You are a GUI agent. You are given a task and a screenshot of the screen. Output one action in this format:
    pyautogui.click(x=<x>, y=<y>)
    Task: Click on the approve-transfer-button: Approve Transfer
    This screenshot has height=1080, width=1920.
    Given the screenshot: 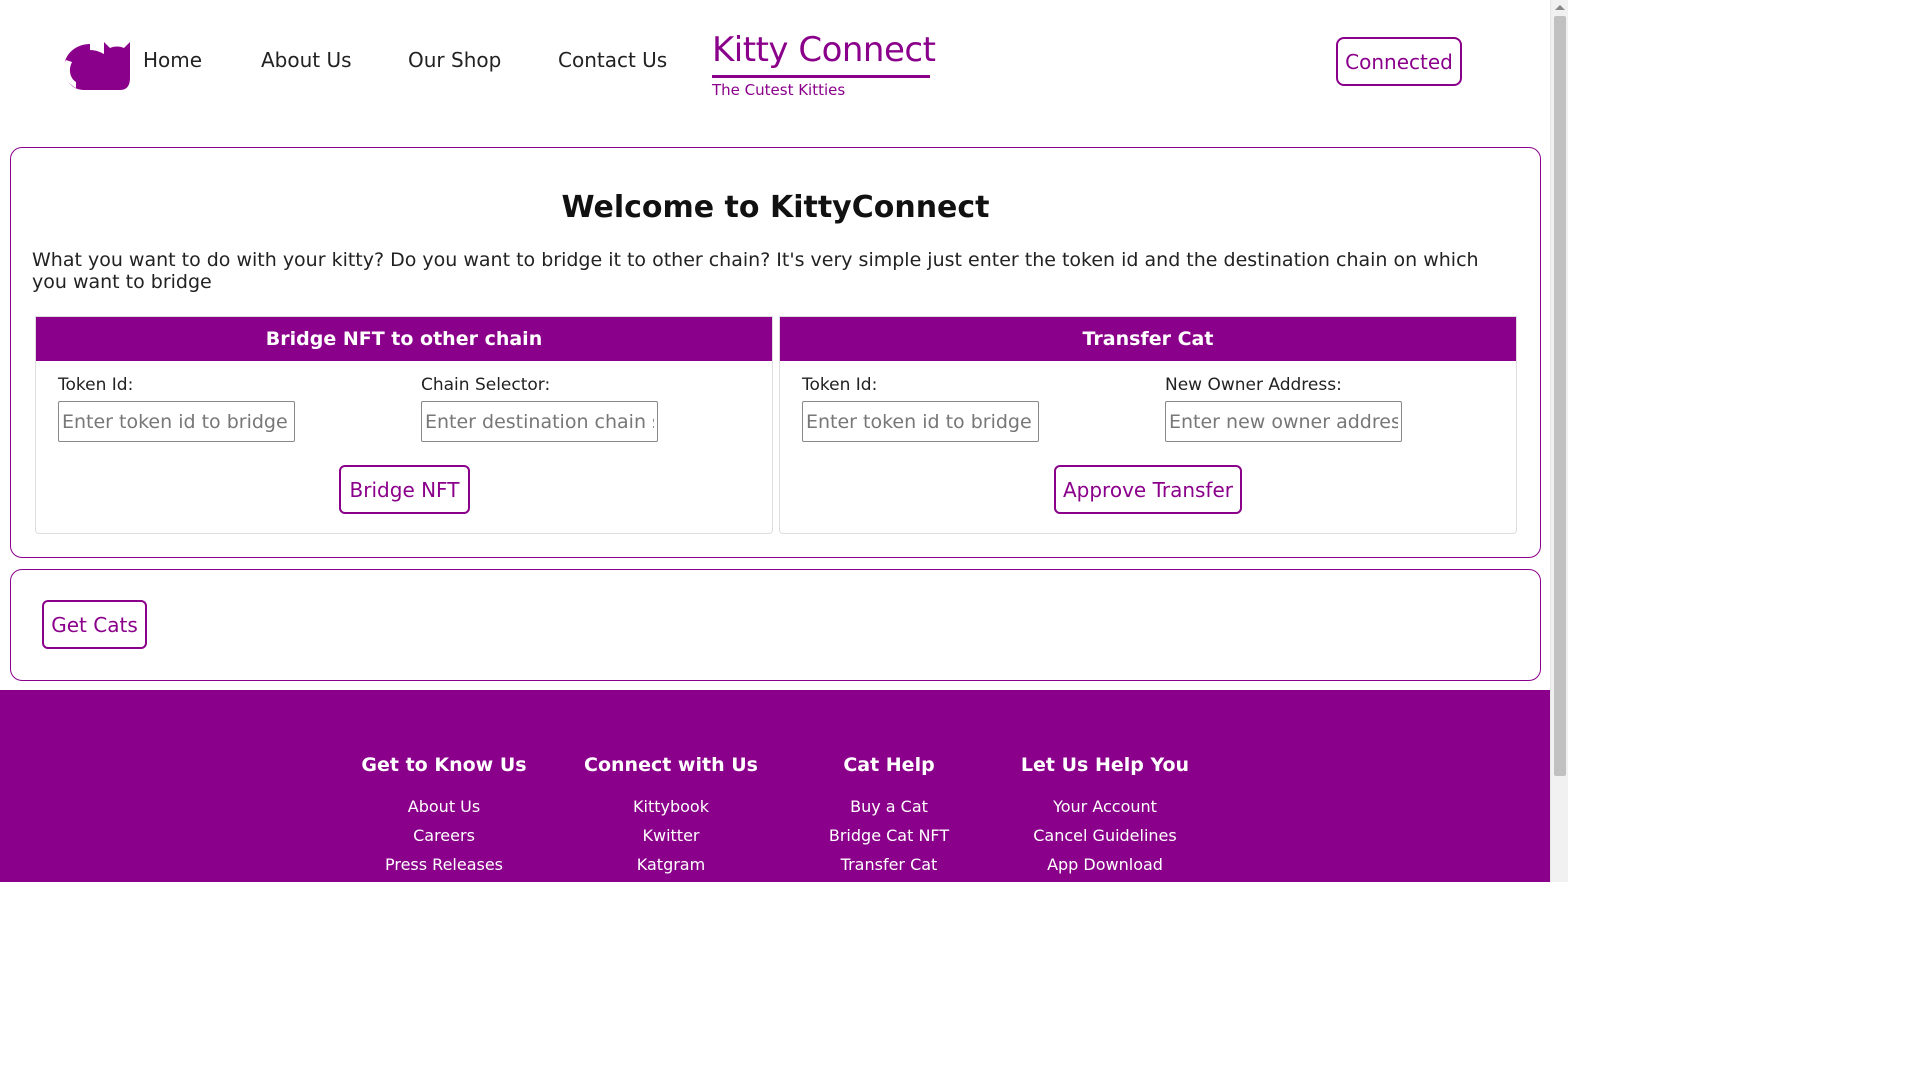 What is the action you would take?
    pyautogui.click(x=1148, y=489)
    